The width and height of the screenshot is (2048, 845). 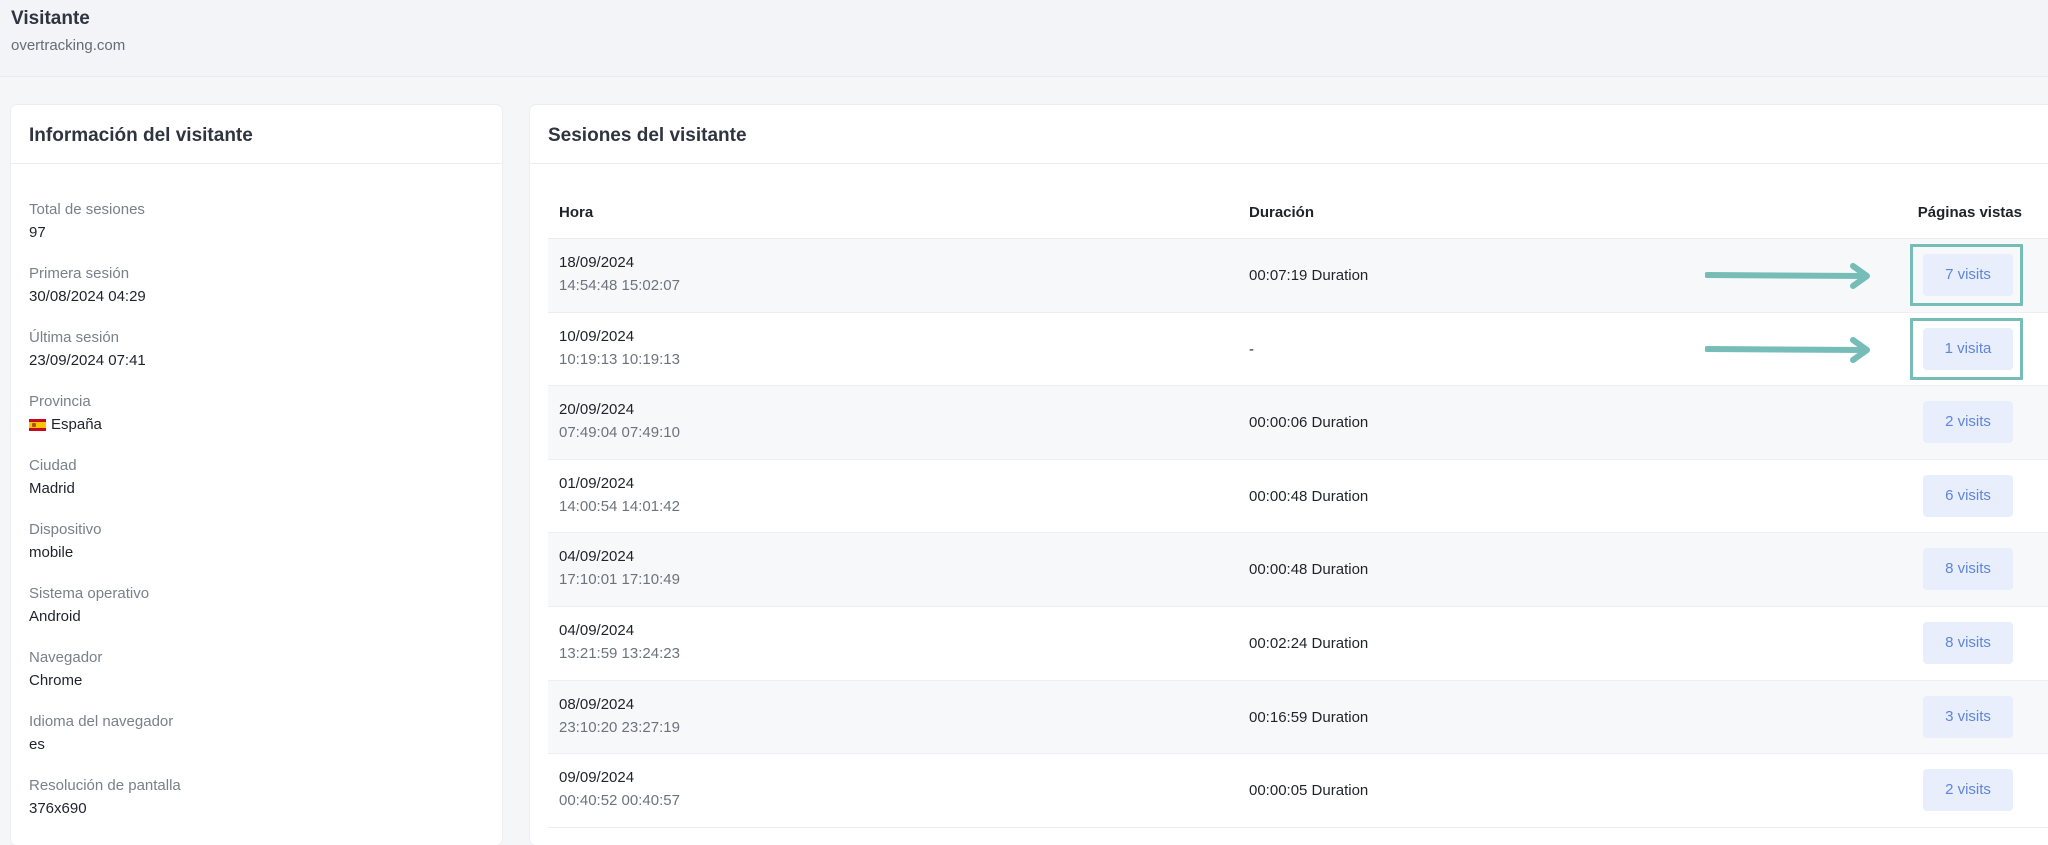 What do you see at coordinates (50, 18) in the screenshot?
I see `page-title: Visitante` at bounding box center [50, 18].